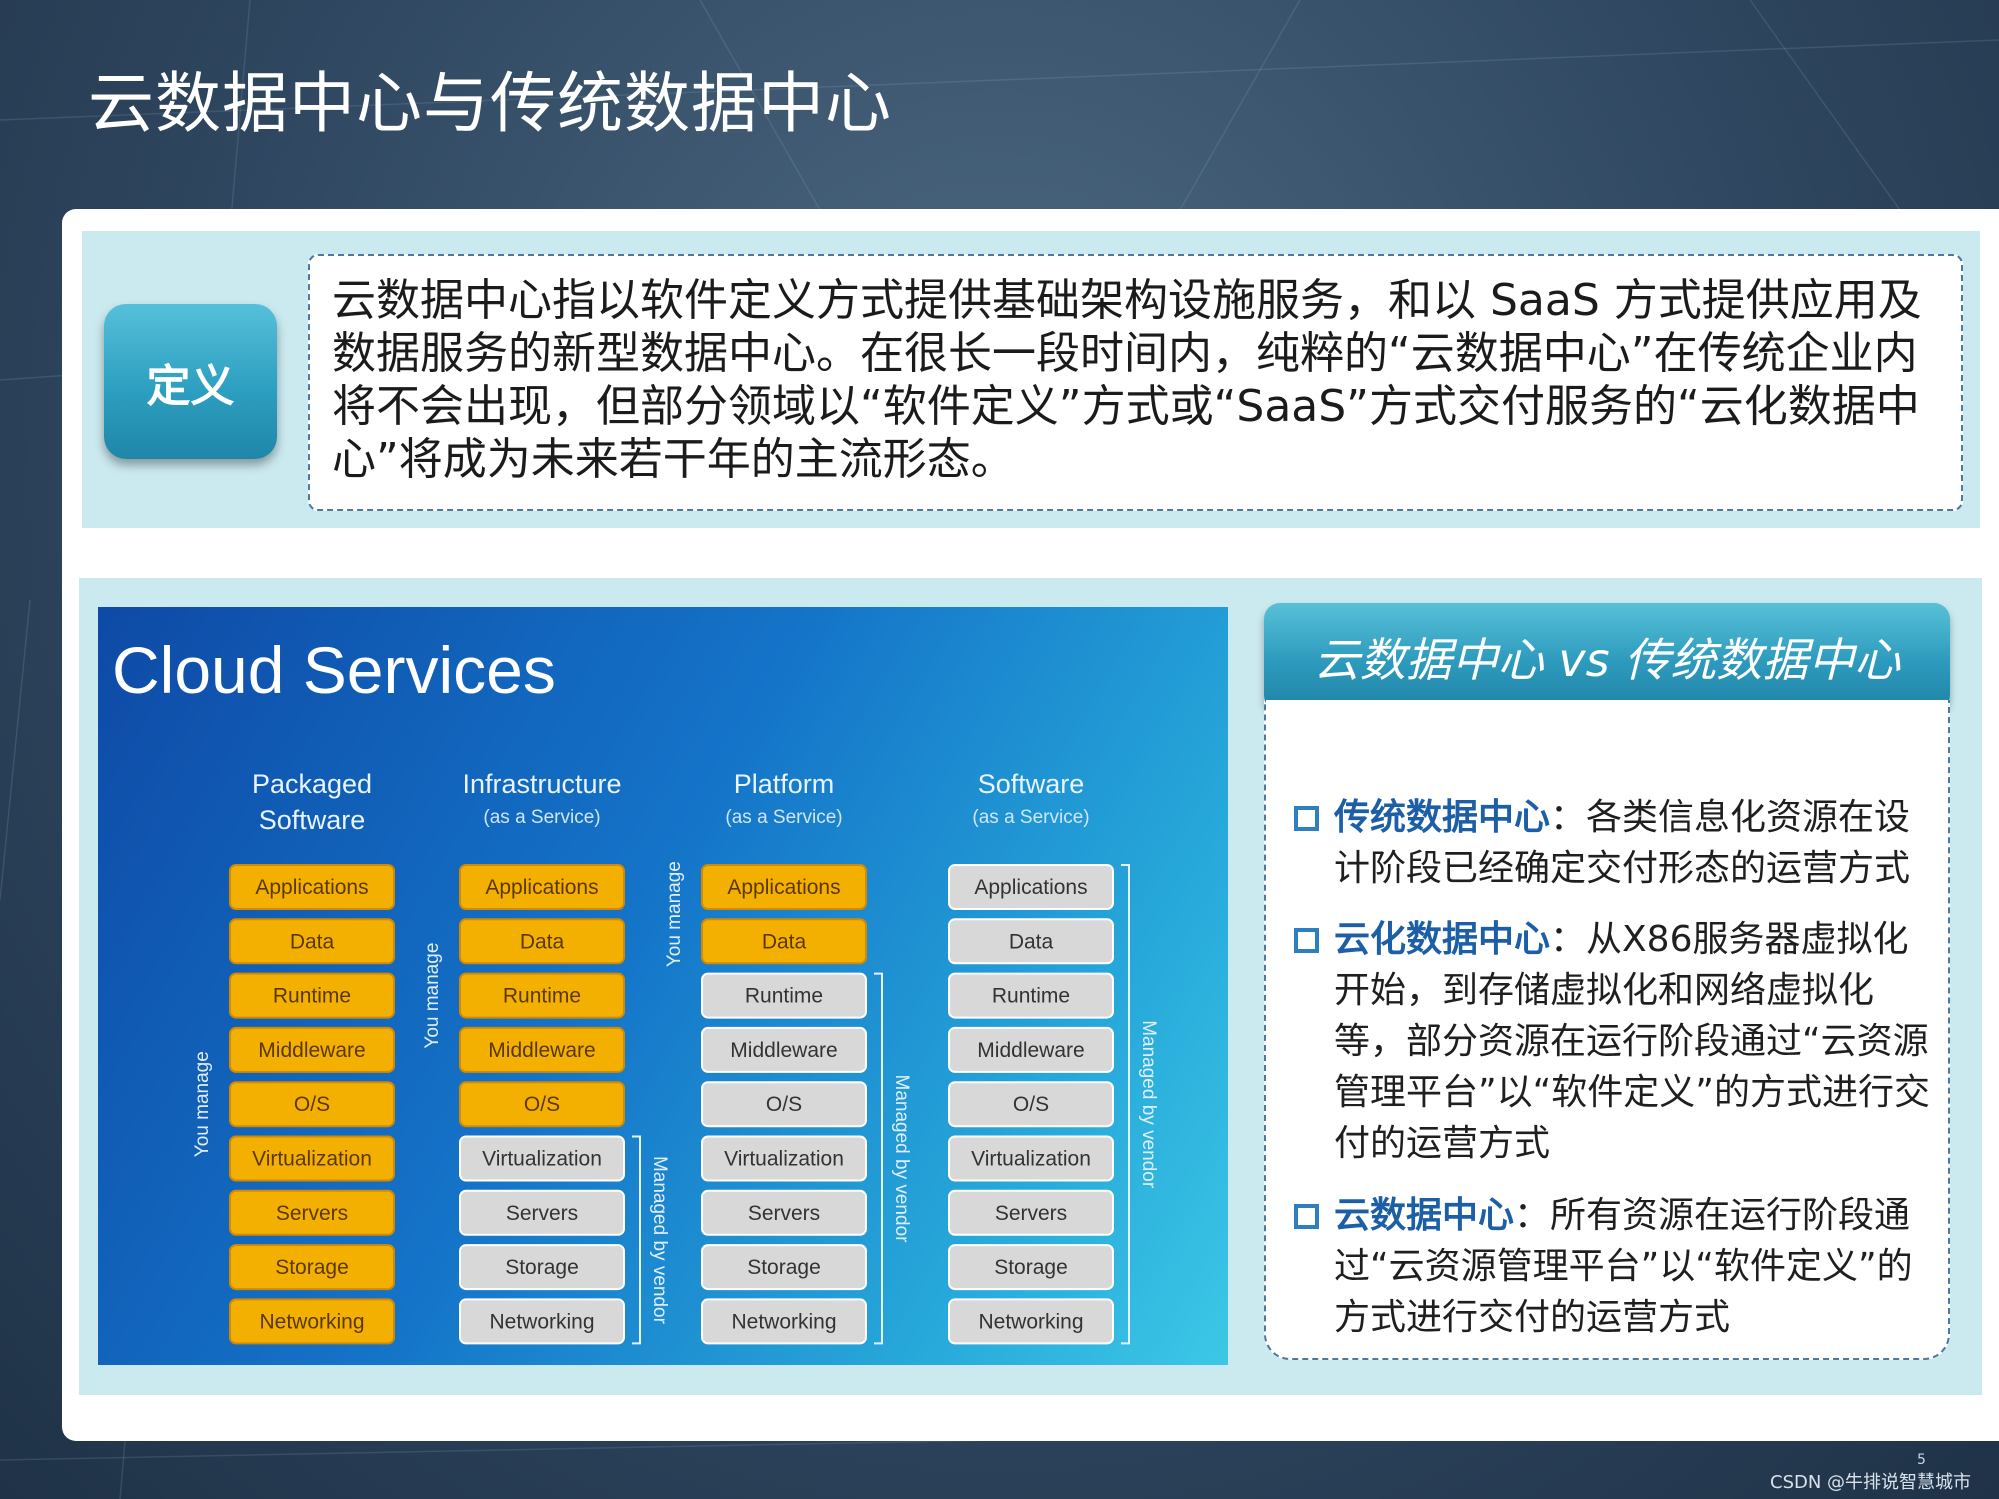 This screenshot has height=1499, width=1999. Describe the element at coordinates (1614, 843) in the screenshot. I see `list-item: 传统数据中心：各类信息化资源在设计阶段已经确定交付形态的运营方式` at that location.